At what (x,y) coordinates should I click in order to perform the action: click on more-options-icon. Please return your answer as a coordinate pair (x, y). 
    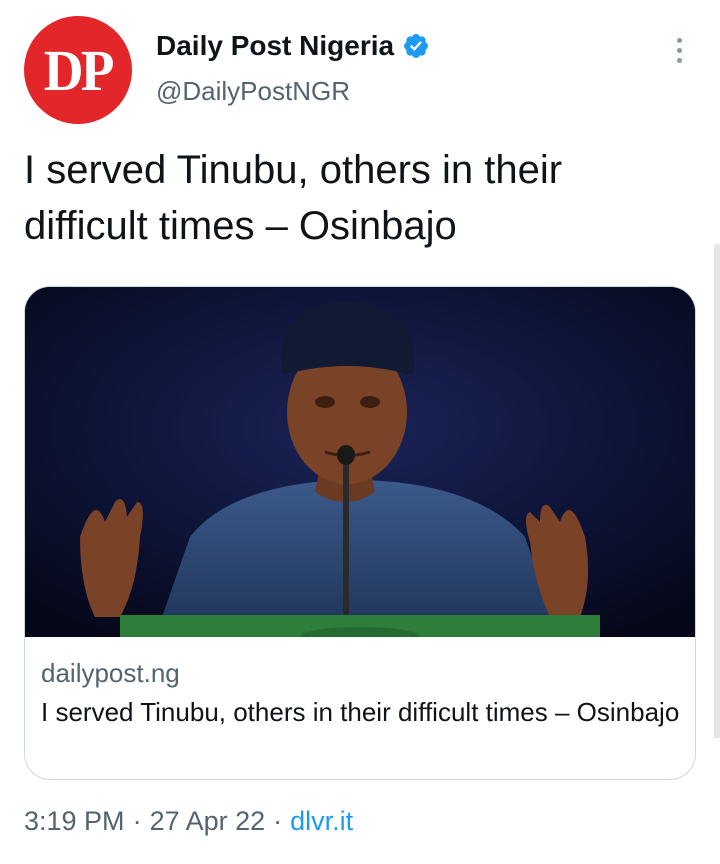
    Looking at the image, I should click on (679, 50).